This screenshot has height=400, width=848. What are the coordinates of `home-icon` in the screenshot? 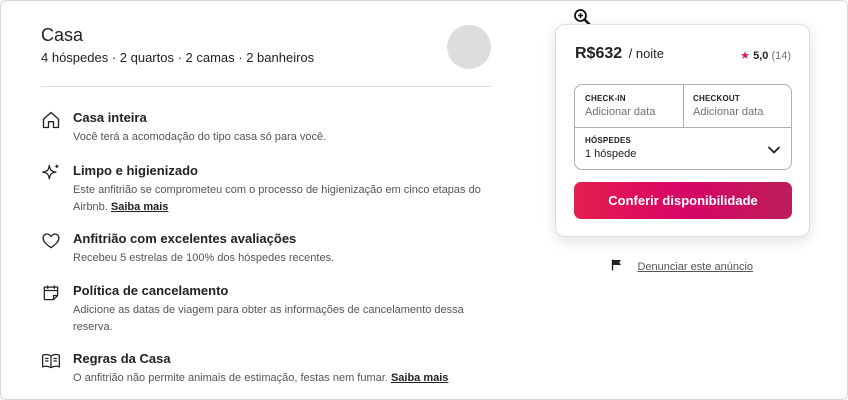 It's located at (51, 120).